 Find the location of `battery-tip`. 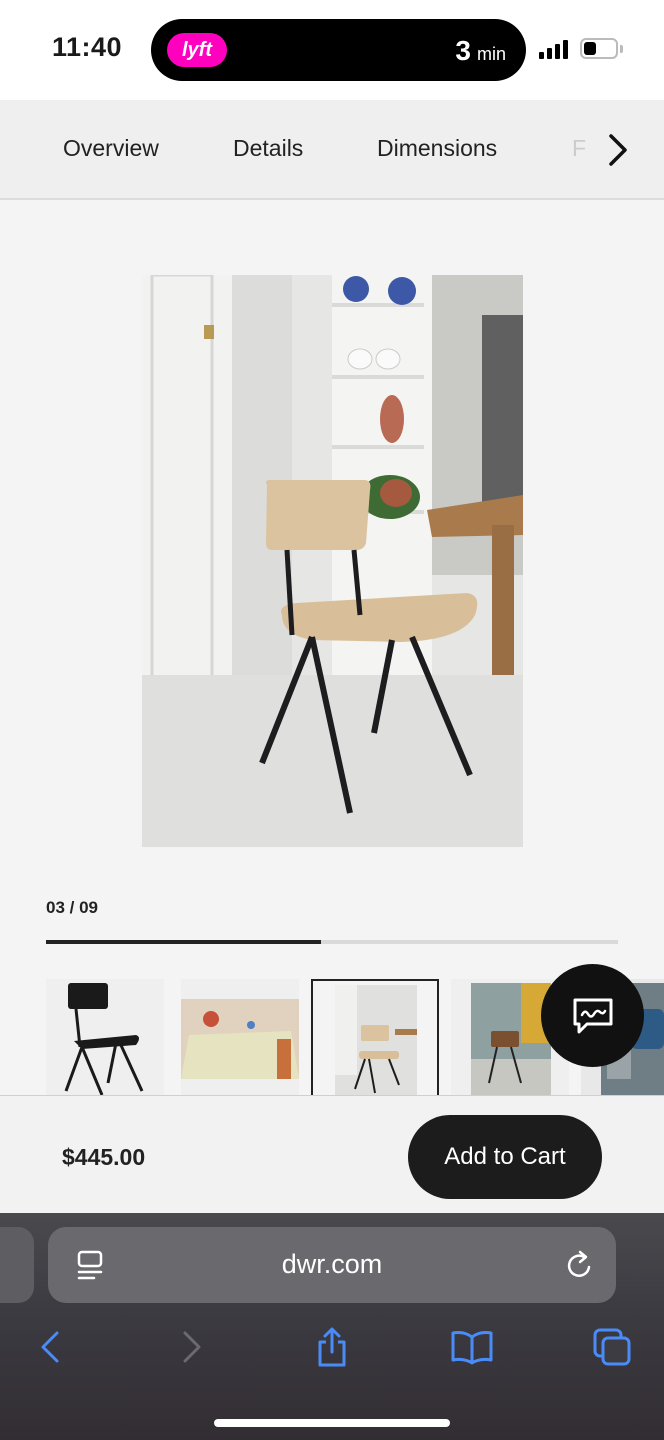

battery-tip is located at coordinates (621, 49).